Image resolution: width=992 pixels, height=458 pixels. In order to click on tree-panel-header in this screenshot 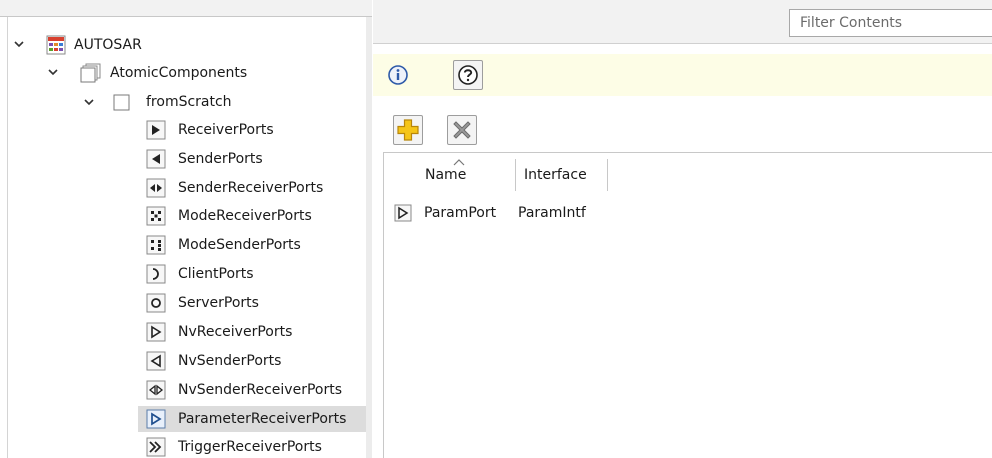, I will do `click(186, 8)`.